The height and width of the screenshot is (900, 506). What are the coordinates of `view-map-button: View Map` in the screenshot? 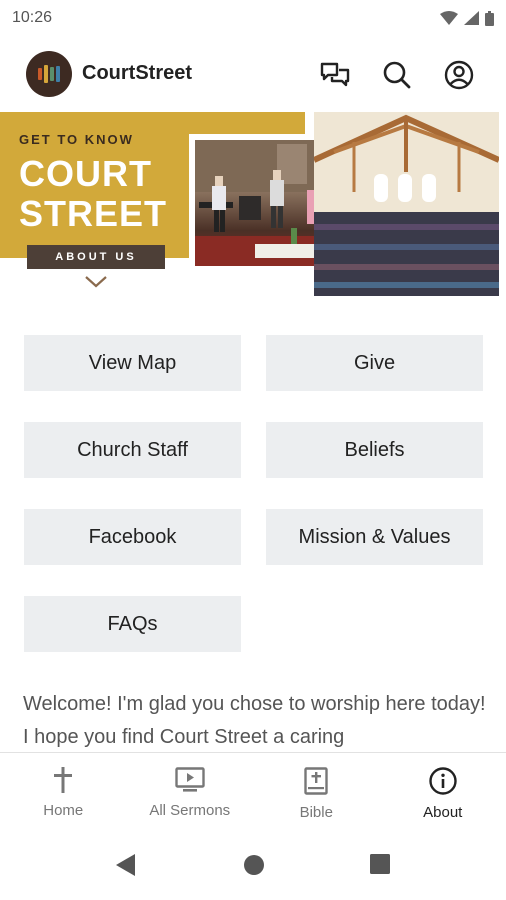 It's located at (132, 363).